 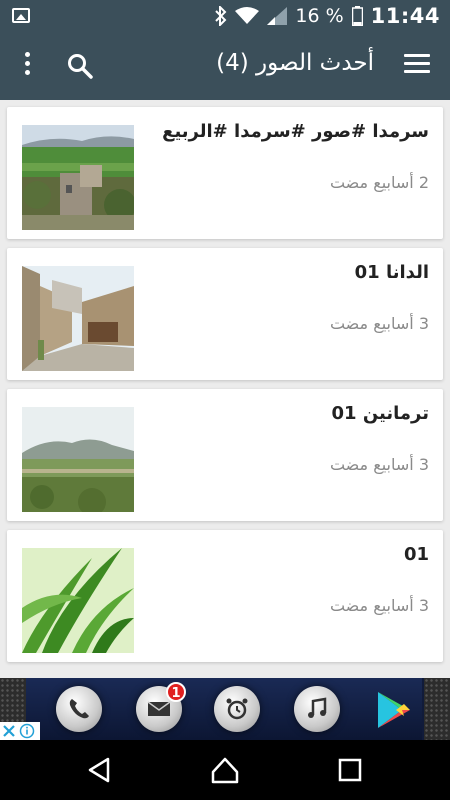 I want to click on phone-app-icon, so click(x=79, y=709).